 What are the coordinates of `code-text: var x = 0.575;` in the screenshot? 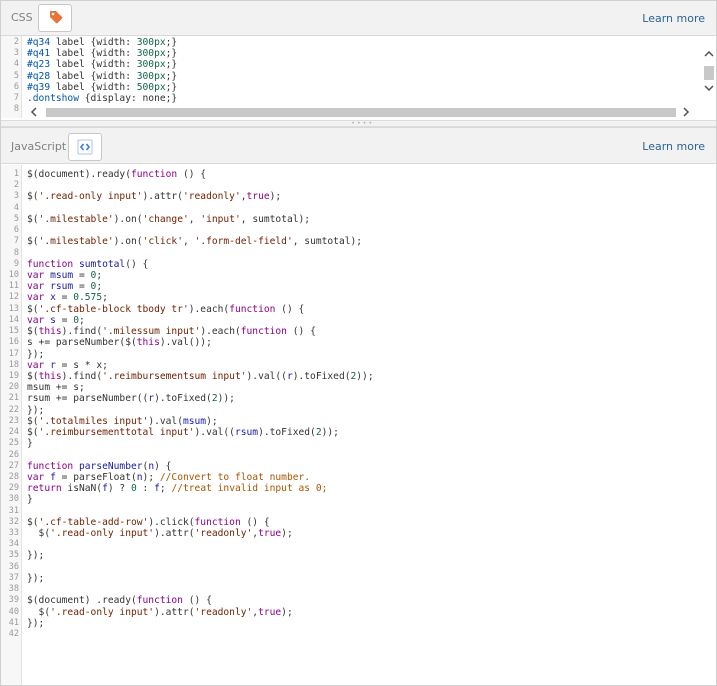 It's located at (67, 298).